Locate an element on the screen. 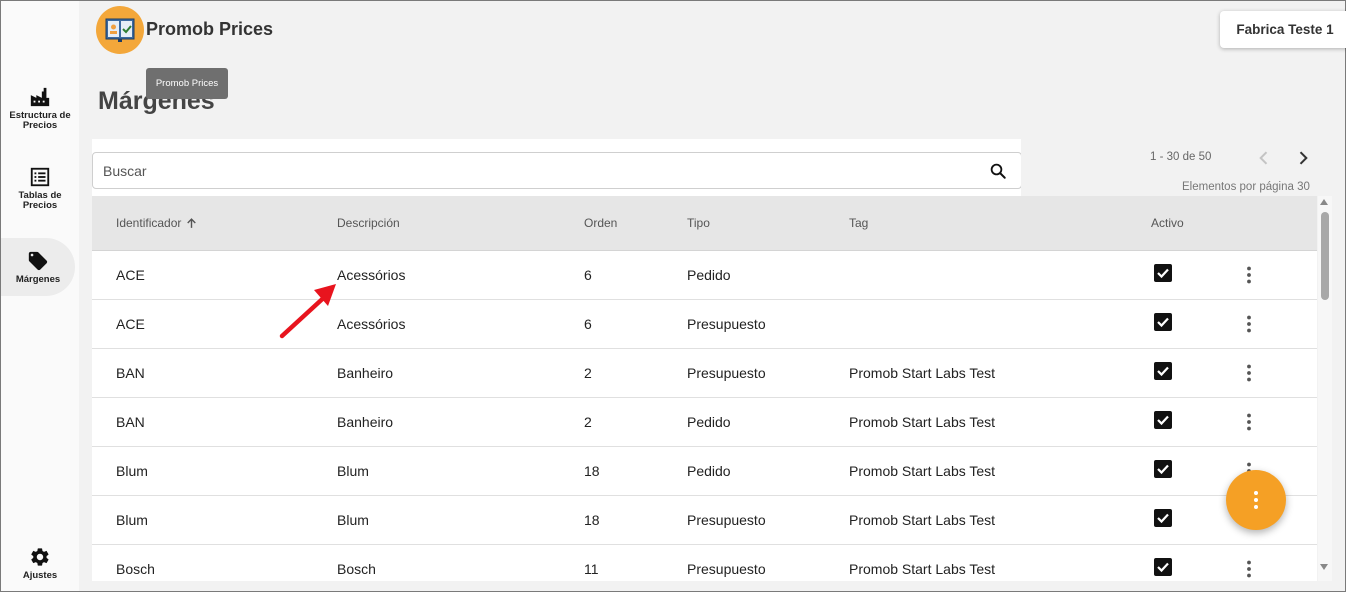 The image size is (1346, 592). annotation-arrow-icon is located at coordinates (307, 311).